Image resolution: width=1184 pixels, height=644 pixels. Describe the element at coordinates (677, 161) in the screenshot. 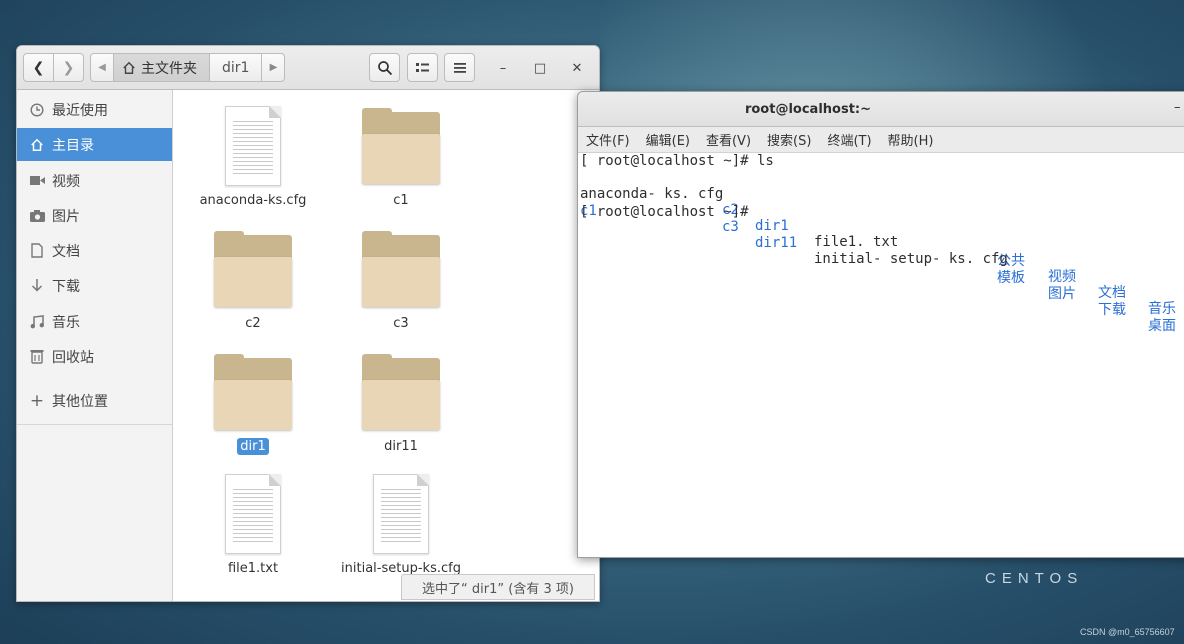

I see `terminal-command-line: [ root@localhost ~]# ls` at that location.